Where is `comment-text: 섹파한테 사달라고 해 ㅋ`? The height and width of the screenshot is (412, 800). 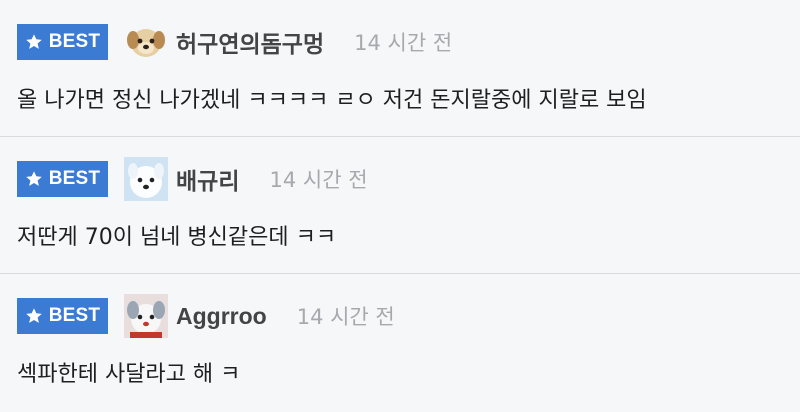 comment-text: 섹파한테 사달라고 해 ㅋ is located at coordinates (129, 374).